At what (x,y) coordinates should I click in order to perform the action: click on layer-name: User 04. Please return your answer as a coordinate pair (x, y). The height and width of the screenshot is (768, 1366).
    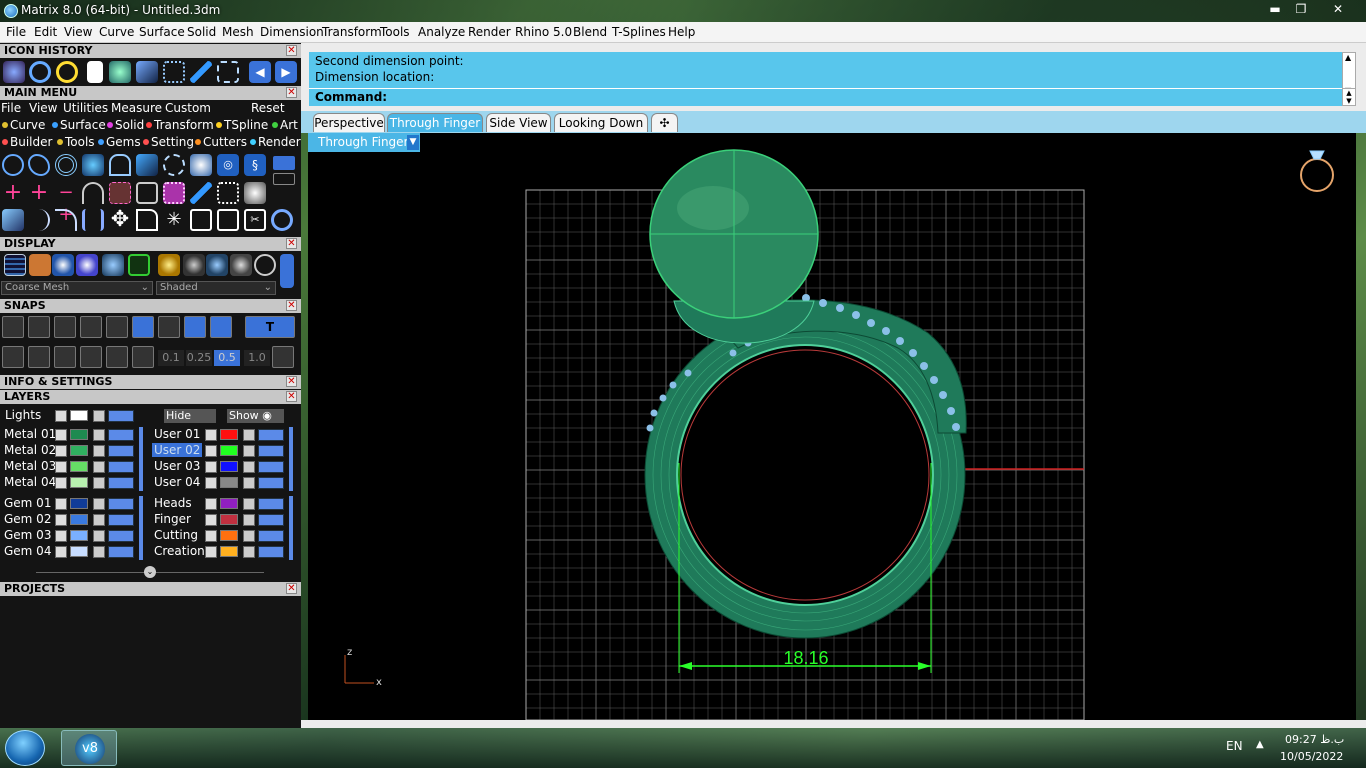
    Looking at the image, I should click on (177, 482).